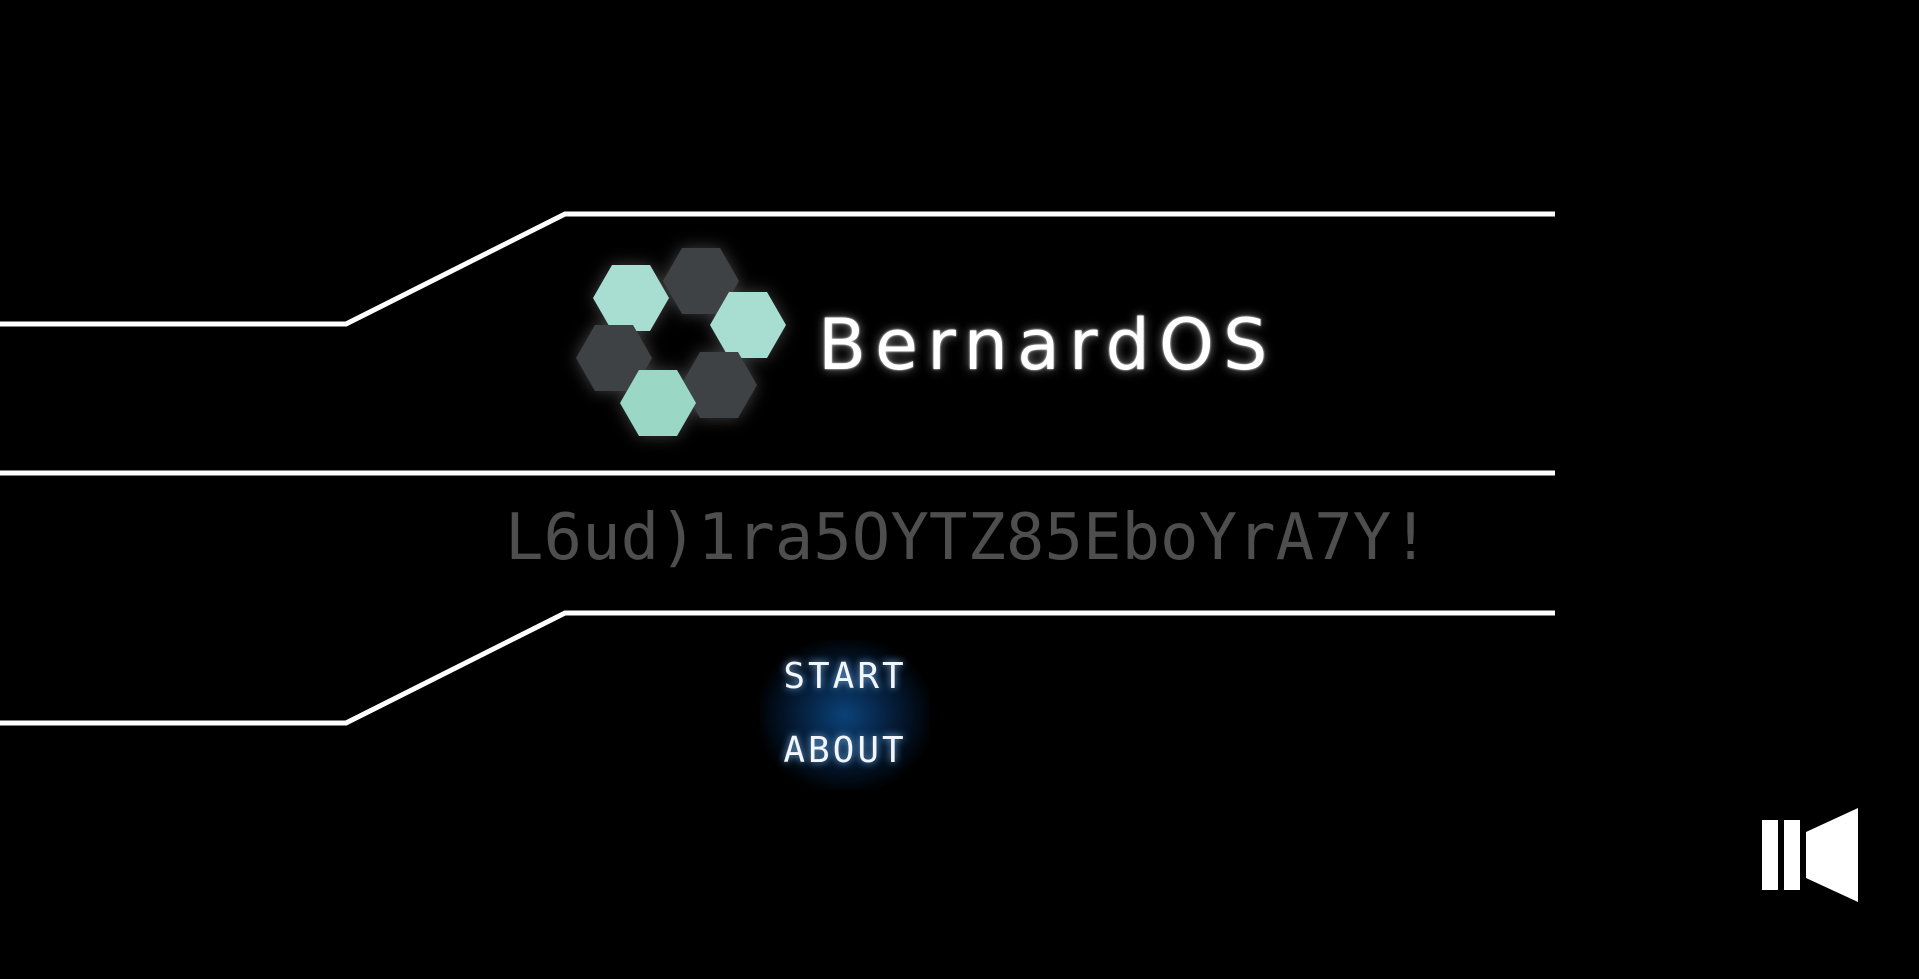 This screenshot has width=1919, height=979. I want to click on logo-hex-top-left, so click(631, 298).